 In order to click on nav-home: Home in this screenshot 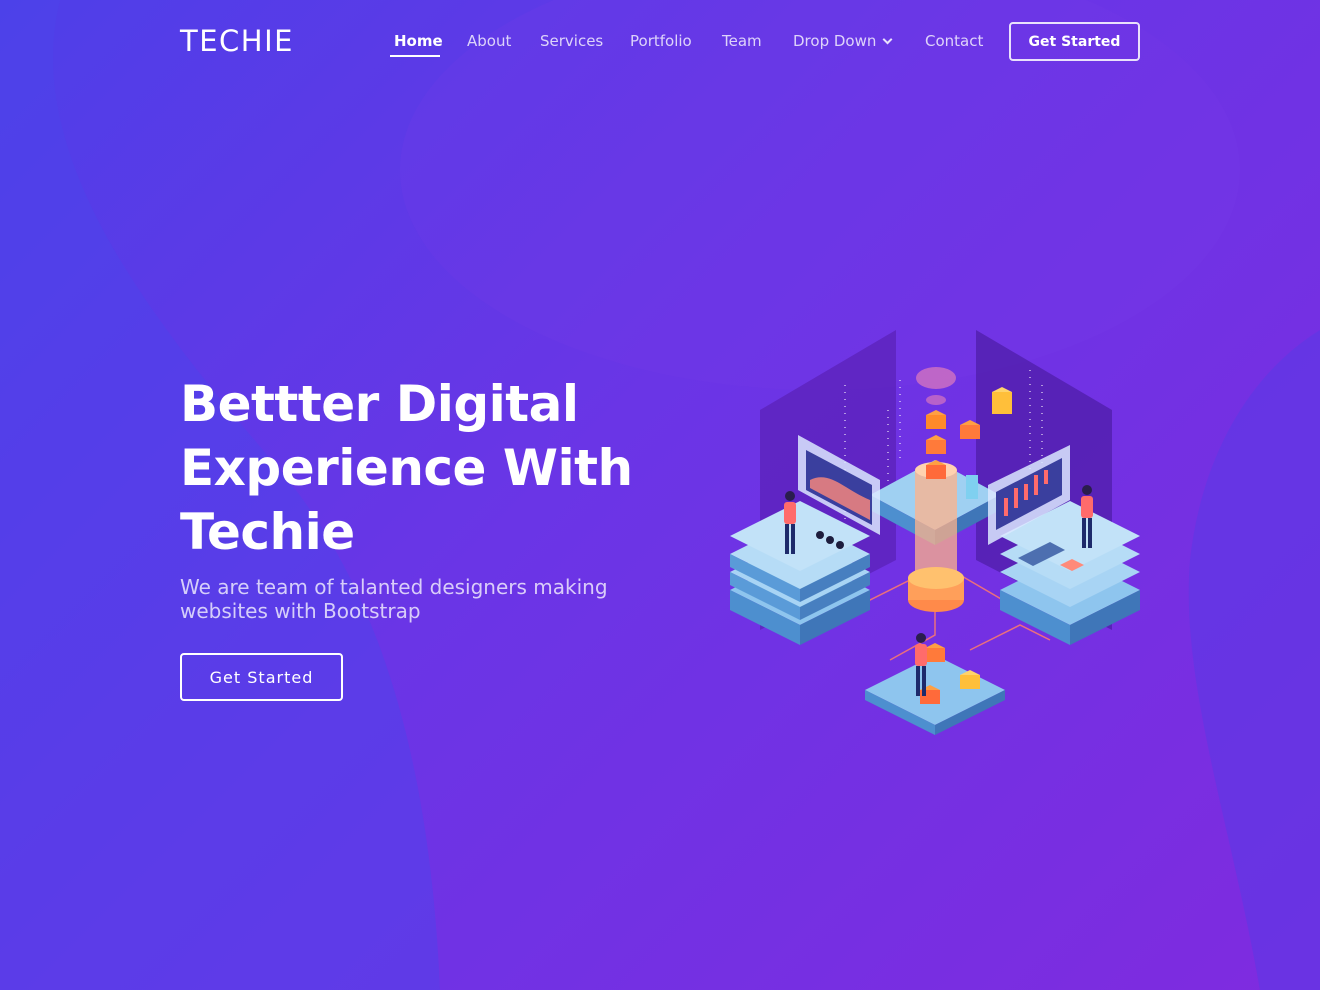, I will do `click(418, 41)`.